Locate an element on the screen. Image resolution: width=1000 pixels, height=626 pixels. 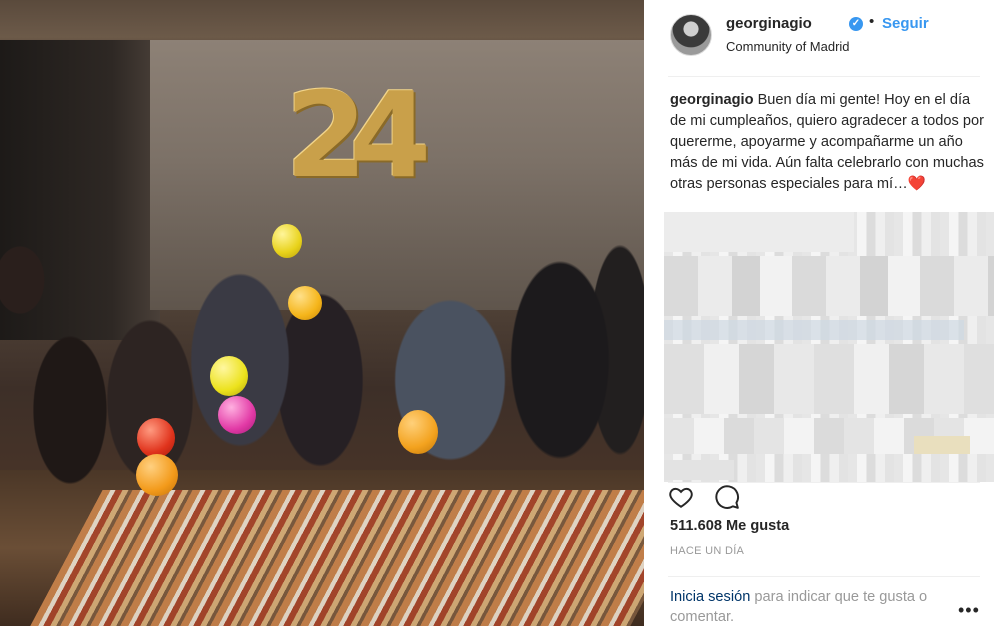
actions-divider is located at coordinates (824, 482).